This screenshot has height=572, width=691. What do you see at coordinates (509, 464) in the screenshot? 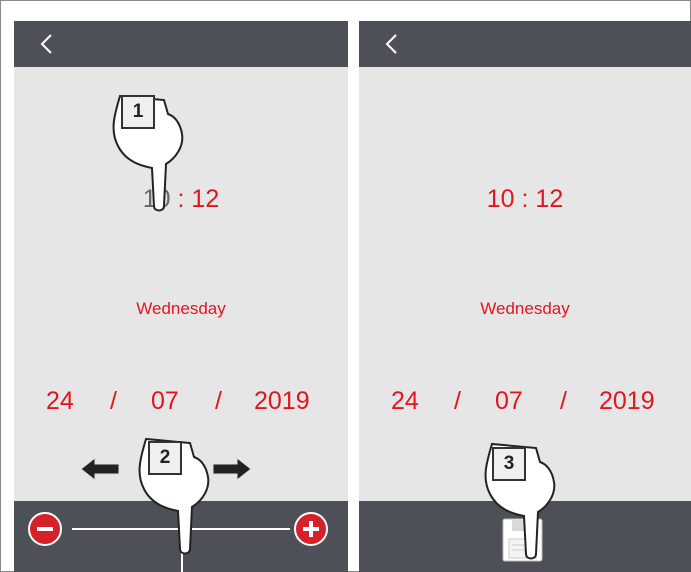
I see `step-badge: 3` at bounding box center [509, 464].